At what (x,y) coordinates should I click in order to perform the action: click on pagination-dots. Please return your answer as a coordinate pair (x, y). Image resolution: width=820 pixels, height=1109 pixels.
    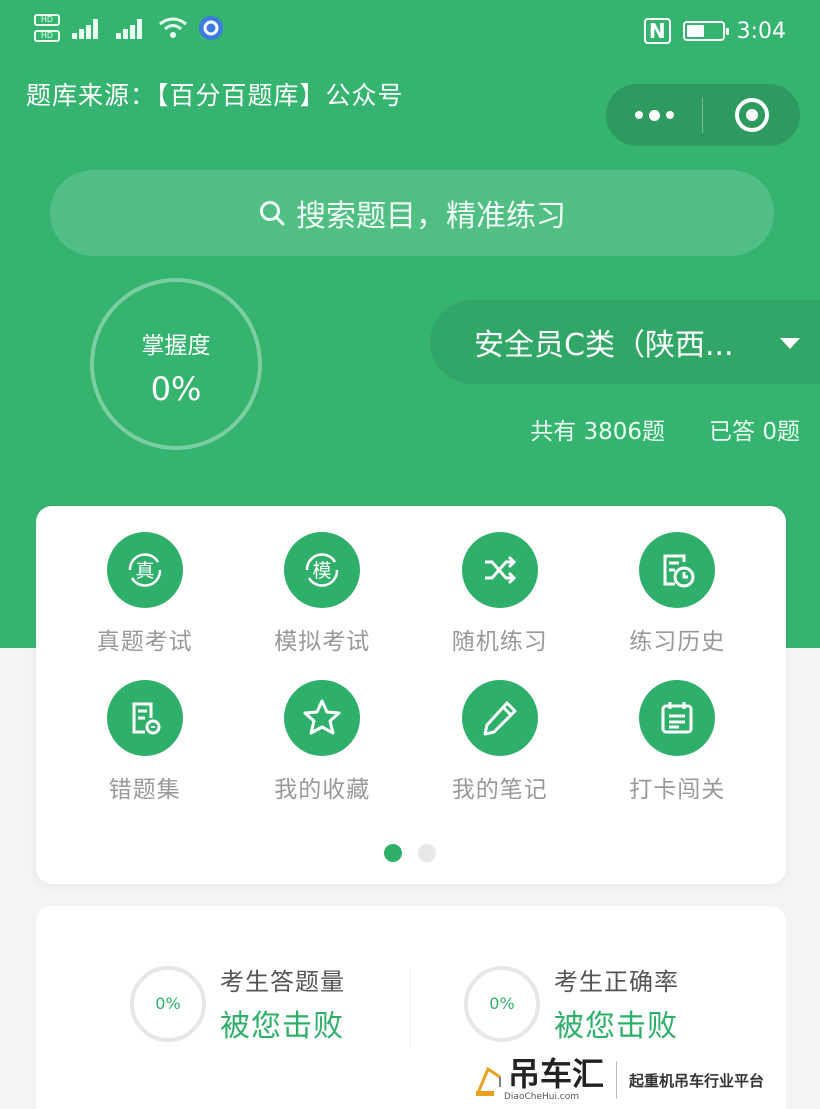
    Looking at the image, I should click on (410, 853).